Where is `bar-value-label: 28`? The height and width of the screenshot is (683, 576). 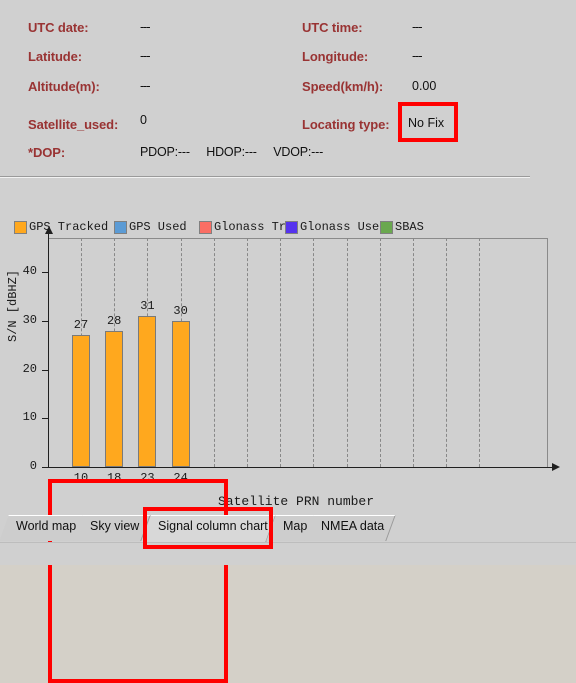 bar-value-label: 28 is located at coordinates (114, 320).